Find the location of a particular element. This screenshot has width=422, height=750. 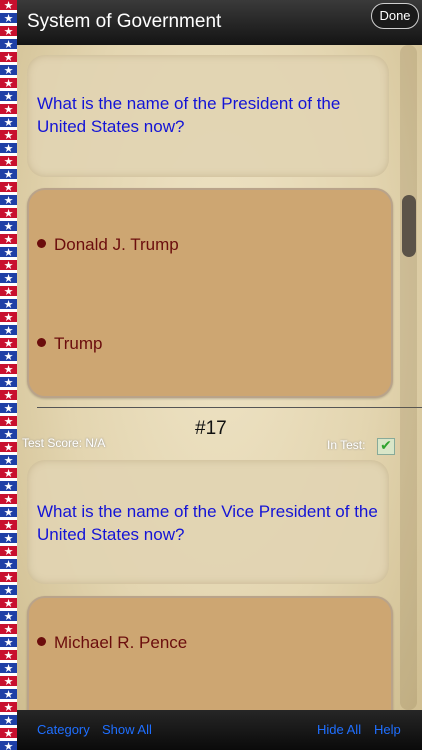

answer-item: Donald J. Trump is located at coordinates (108, 245).